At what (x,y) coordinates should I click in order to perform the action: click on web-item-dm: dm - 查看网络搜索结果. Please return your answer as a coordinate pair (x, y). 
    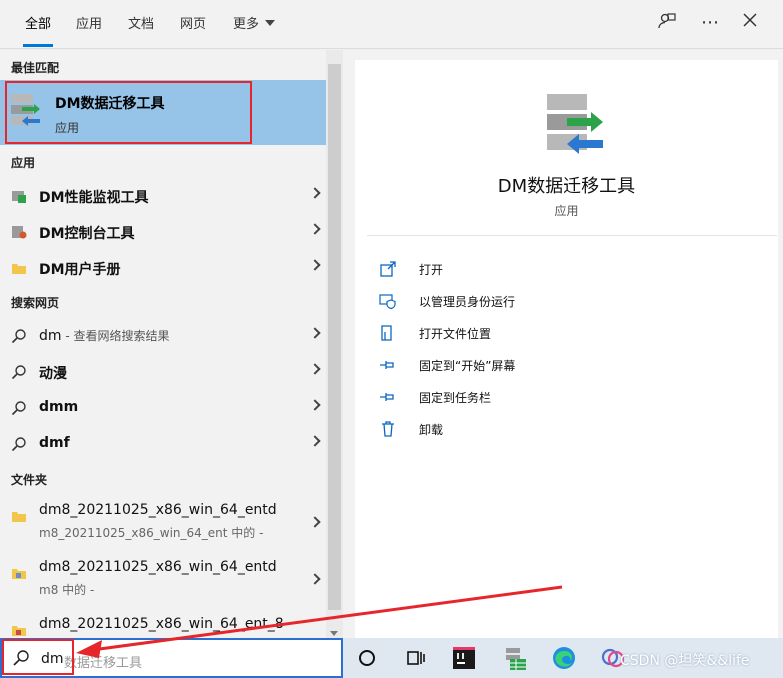
    Looking at the image, I should click on (163, 336).